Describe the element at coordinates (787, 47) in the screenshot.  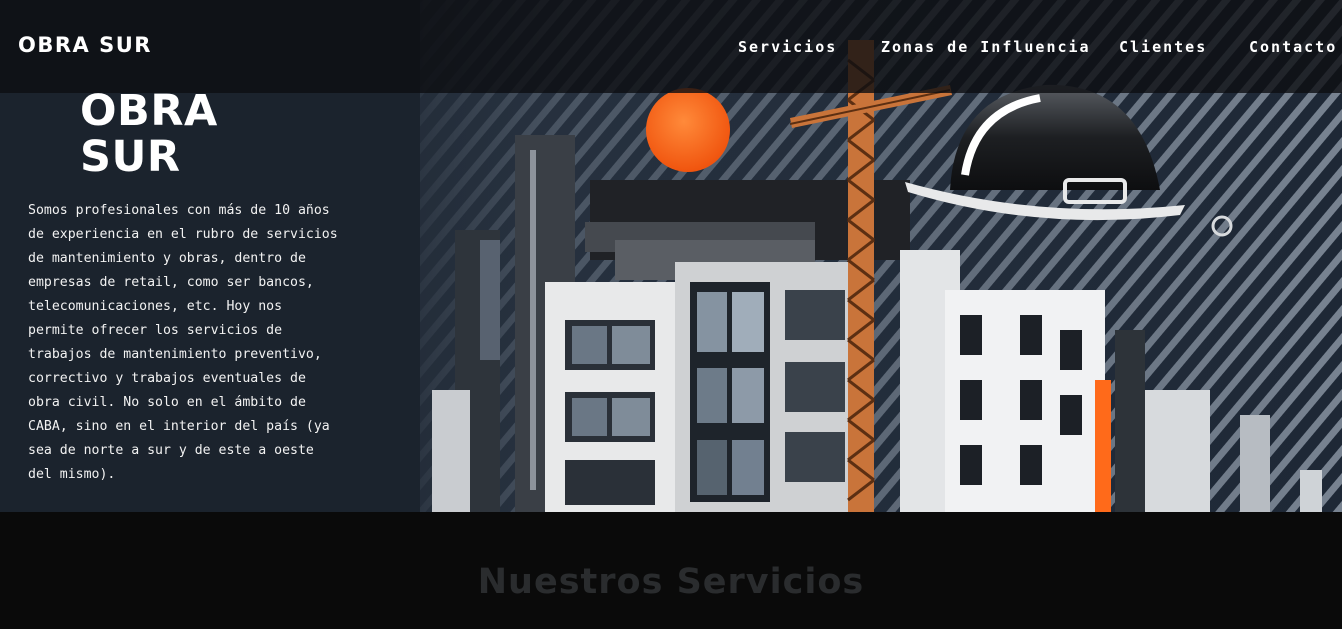
I see `nav-link-servicios: Servicios` at that location.